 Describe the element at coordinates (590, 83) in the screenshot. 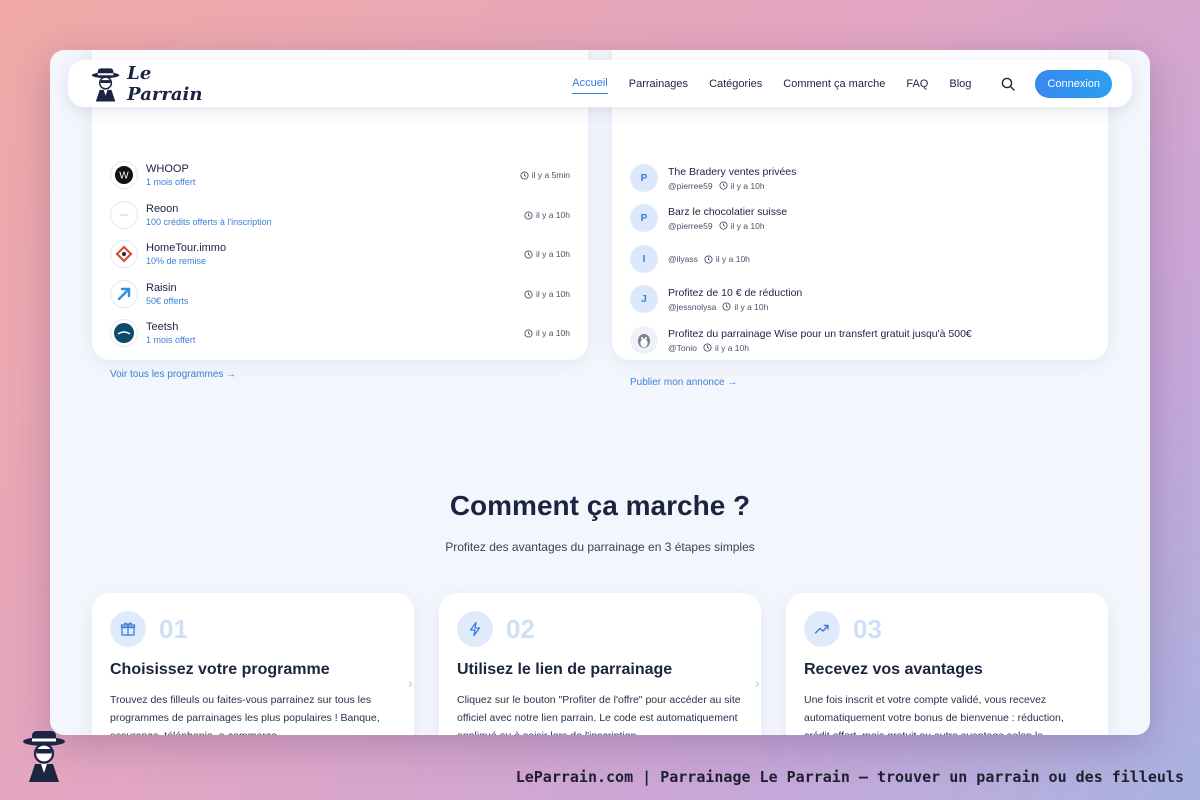

I see `nav-link-accueil: Accueil` at that location.